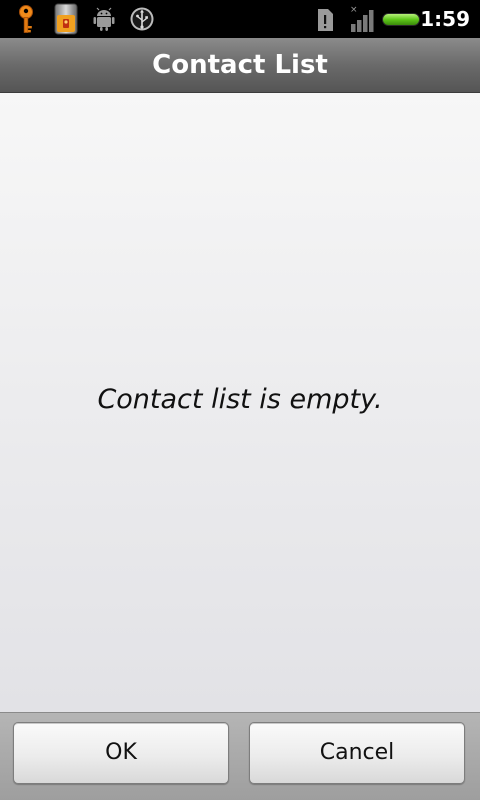  Describe the element at coordinates (240, 19) in the screenshot. I see `status-bar: × 1:59` at that location.